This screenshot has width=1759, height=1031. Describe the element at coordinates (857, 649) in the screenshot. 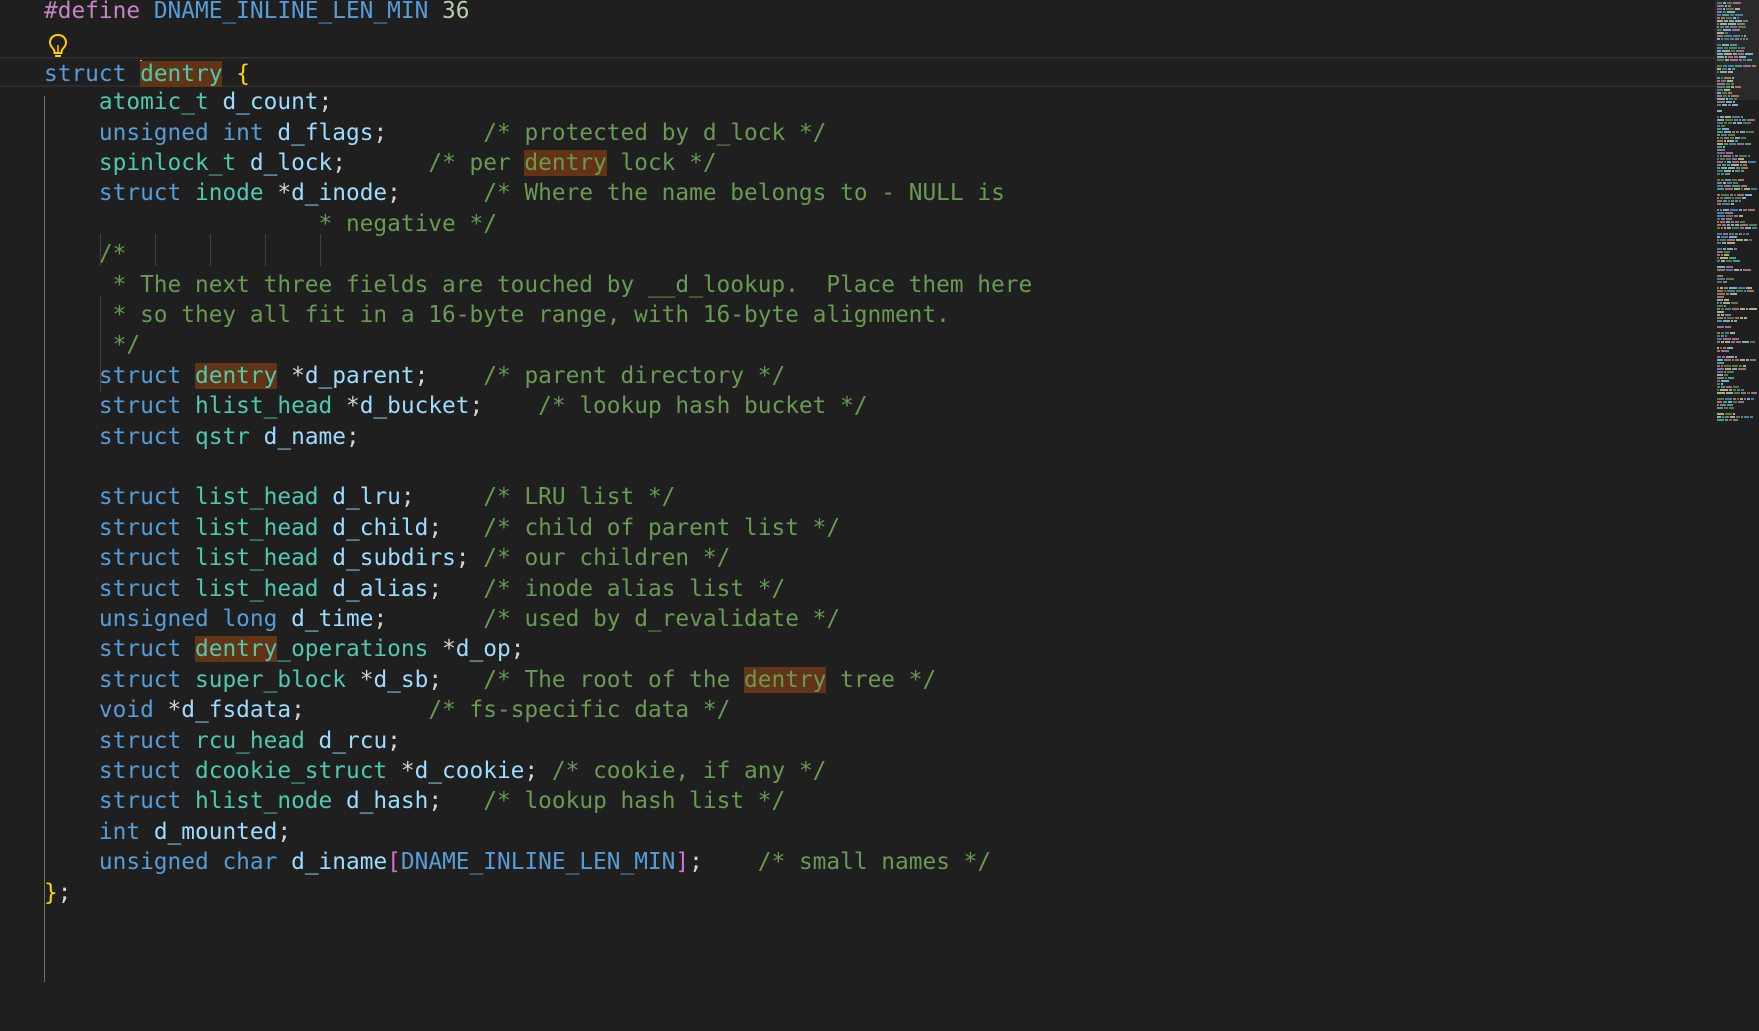

I see `code-line: struct dentry_operations *d_op;` at that location.